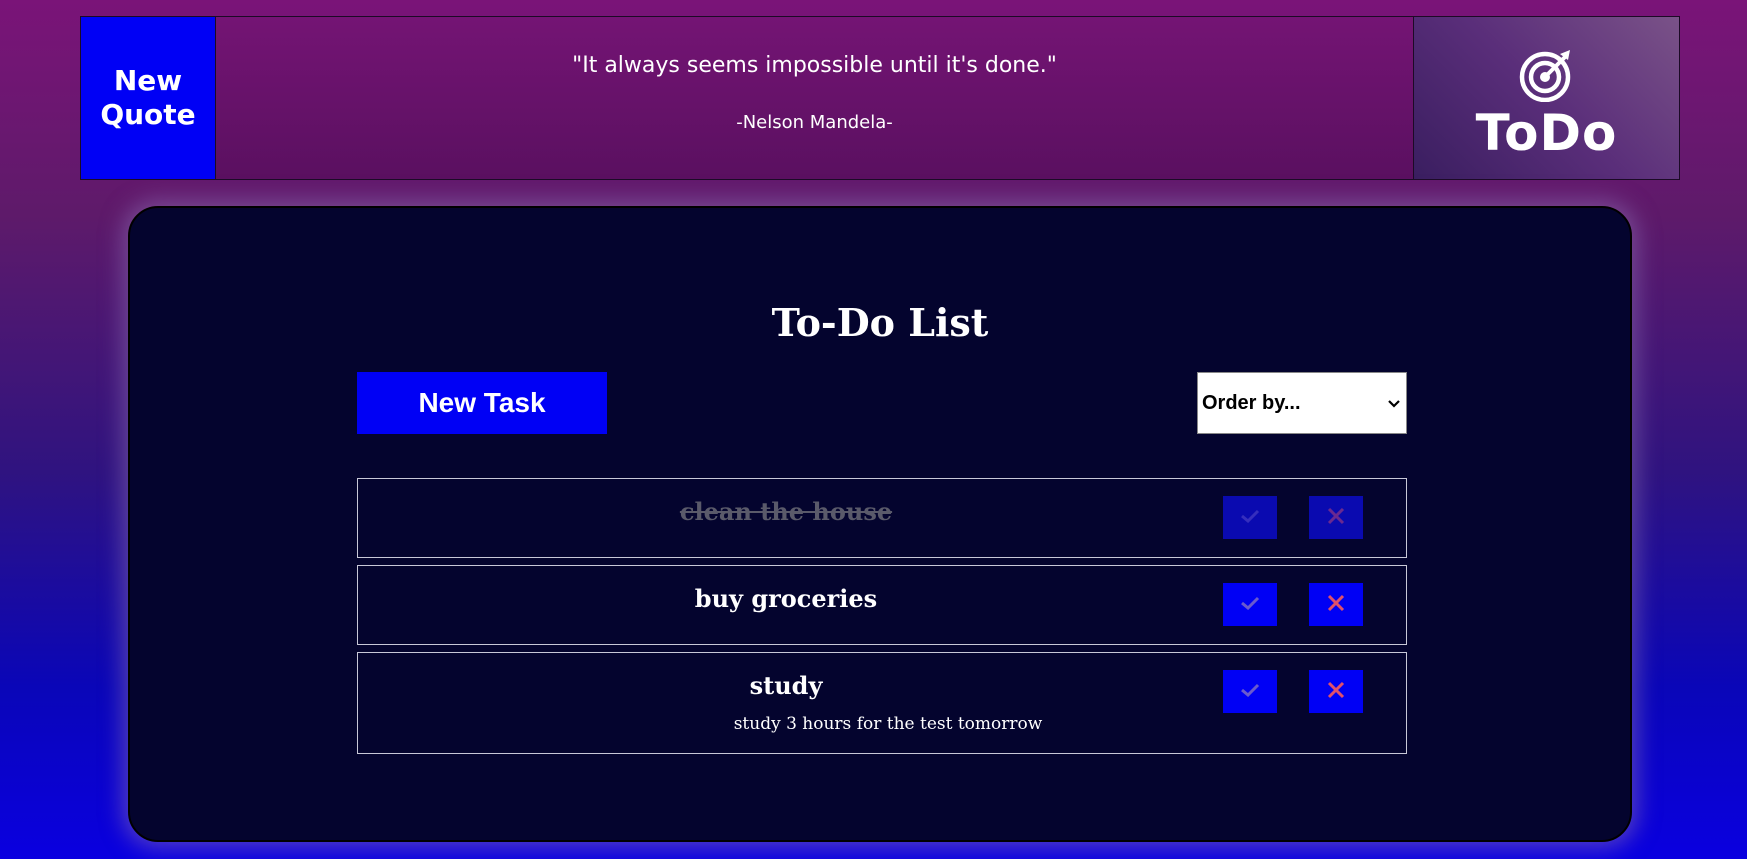 The height and width of the screenshot is (859, 1747). Describe the element at coordinates (814, 122) in the screenshot. I see `quote-author: -Nelson Mandela-` at that location.